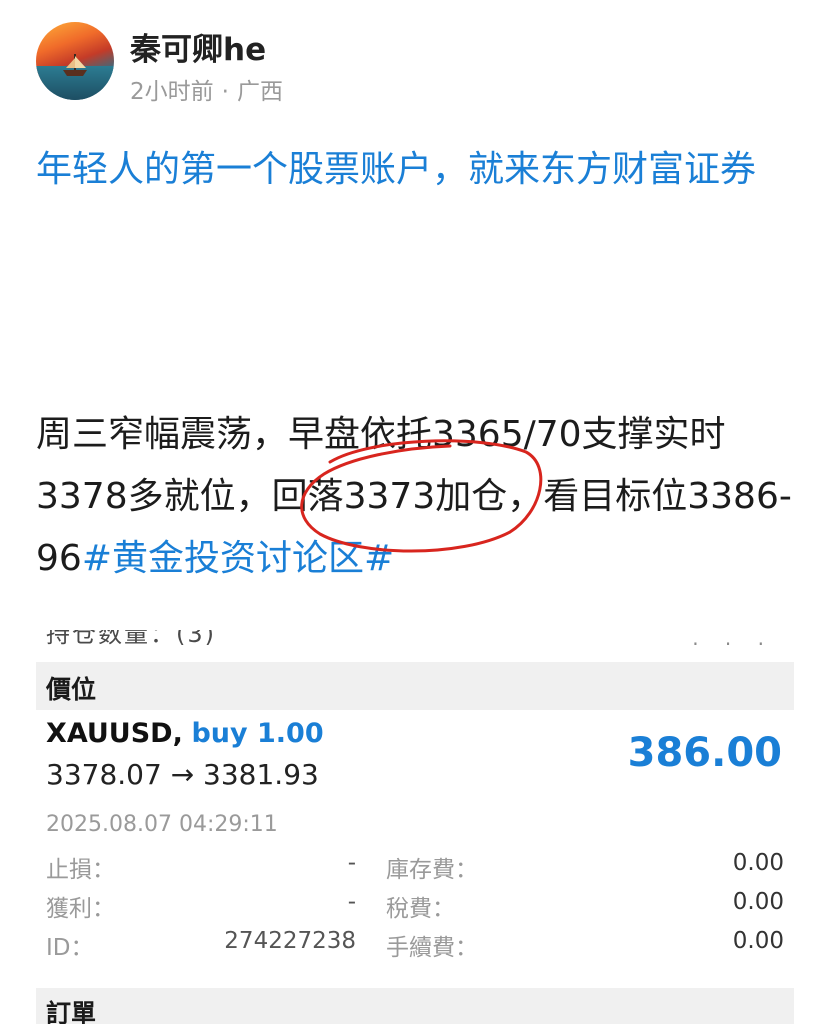 Image resolution: width=829 pixels, height=1024 pixels. I want to click on avatar, so click(75, 61).